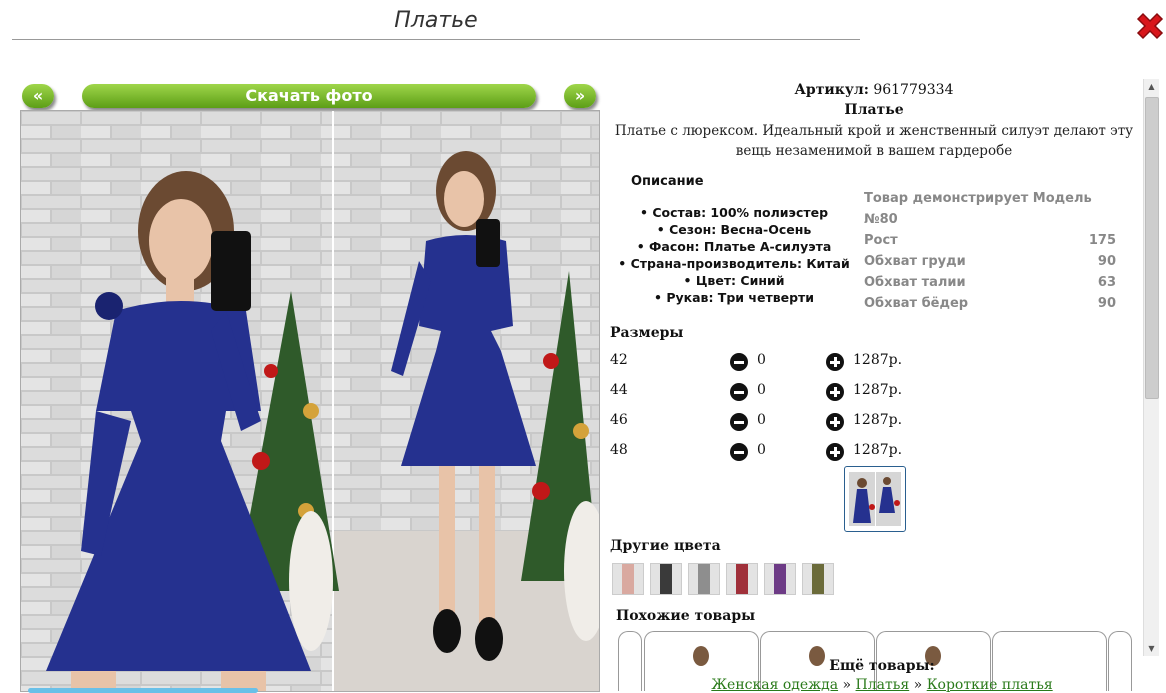 The height and width of the screenshot is (693, 1166). I want to click on next-photo-button: », so click(580, 96).